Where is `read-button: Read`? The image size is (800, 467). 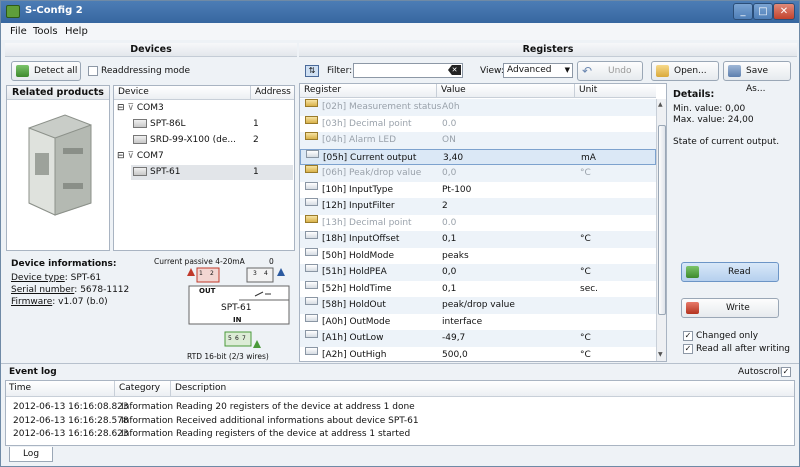 read-button: Read is located at coordinates (730, 272).